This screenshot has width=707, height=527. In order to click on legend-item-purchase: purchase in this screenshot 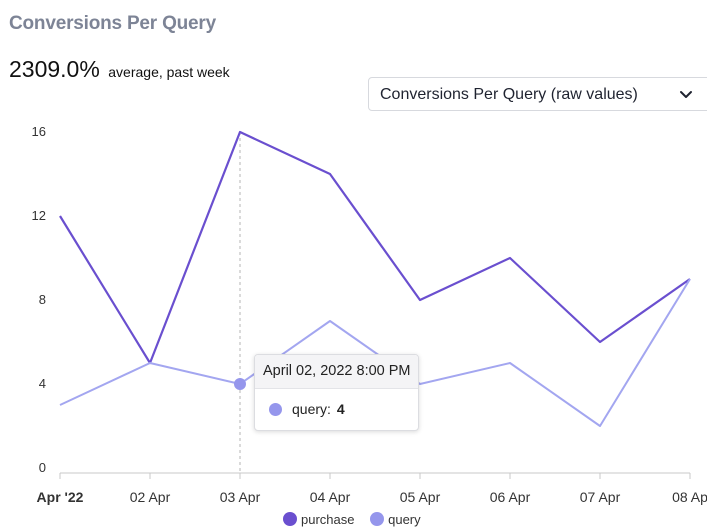, I will do `click(318, 519)`.